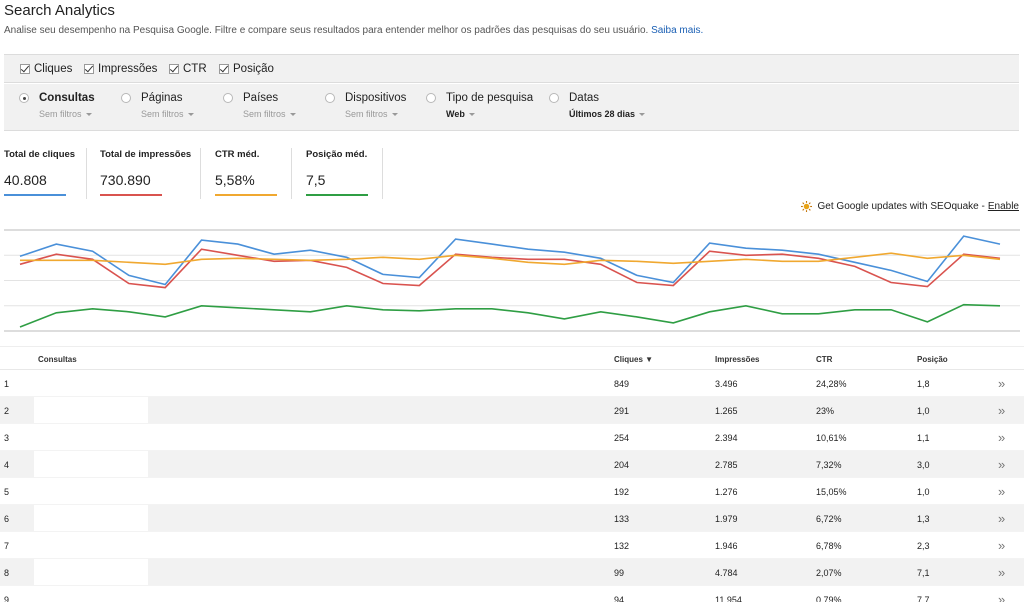  Describe the element at coordinates (316, 180) in the screenshot. I see `avg-position-value: 7,5` at that location.